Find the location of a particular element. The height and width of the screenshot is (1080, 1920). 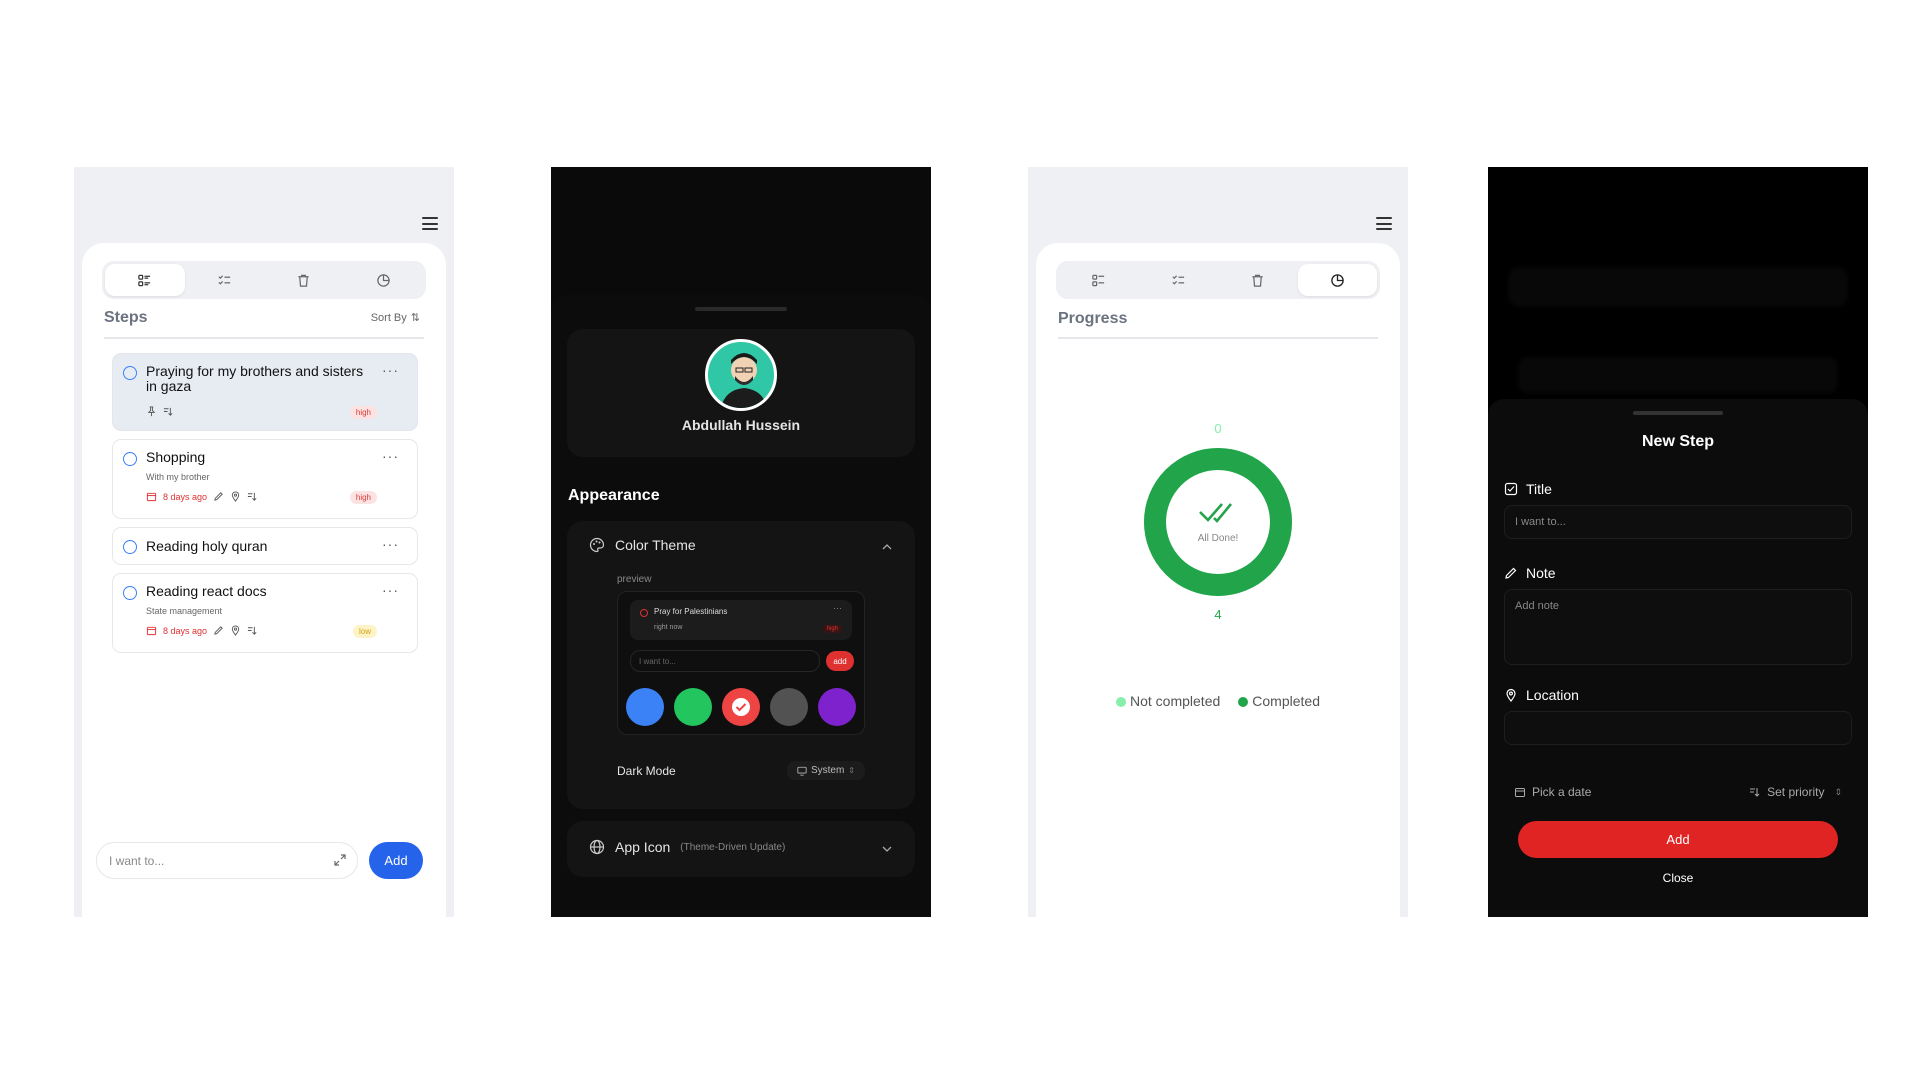

preview-badge: high is located at coordinates (832, 629).